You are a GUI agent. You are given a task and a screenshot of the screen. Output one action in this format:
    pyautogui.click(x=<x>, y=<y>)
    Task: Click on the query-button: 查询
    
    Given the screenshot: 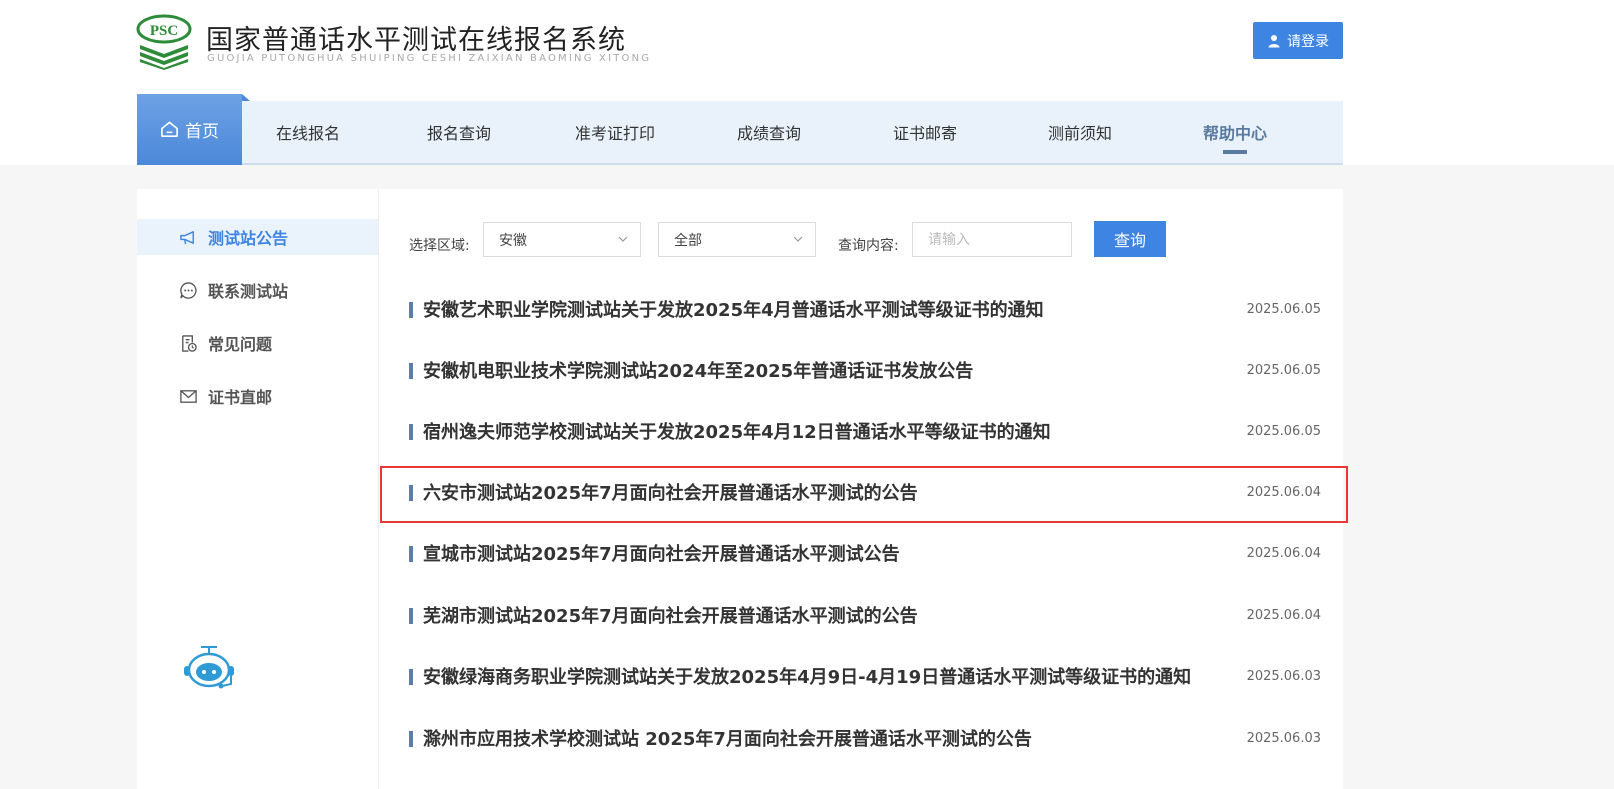 What is the action you would take?
    pyautogui.click(x=1130, y=239)
    